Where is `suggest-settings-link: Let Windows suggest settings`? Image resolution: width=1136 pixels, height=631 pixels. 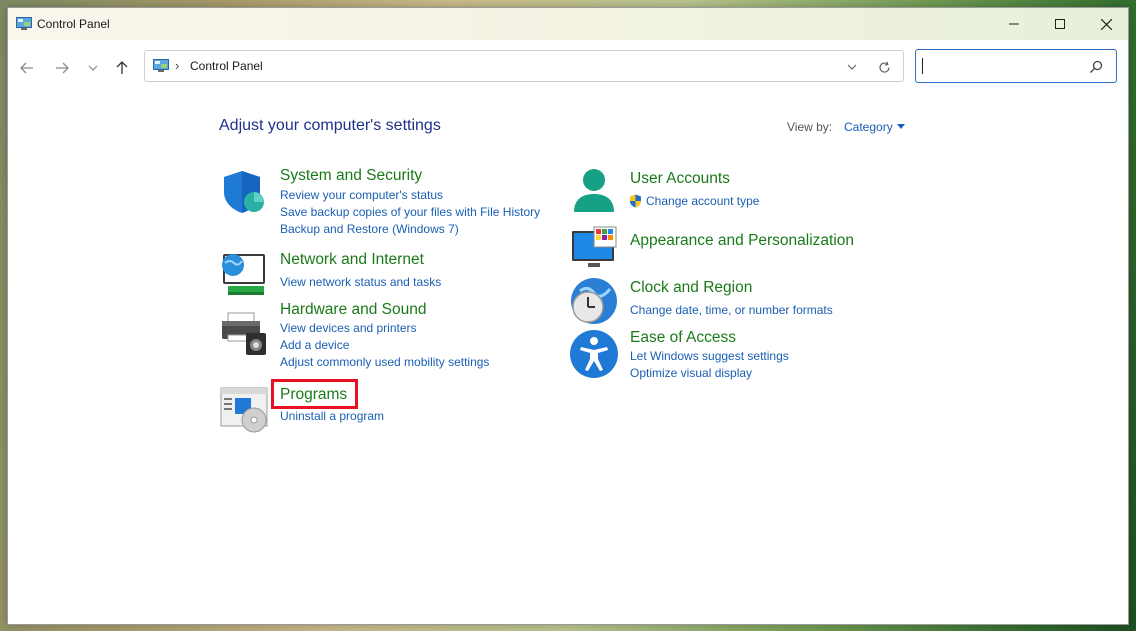 suggest-settings-link: Let Windows suggest settings is located at coordinates (709, 356).